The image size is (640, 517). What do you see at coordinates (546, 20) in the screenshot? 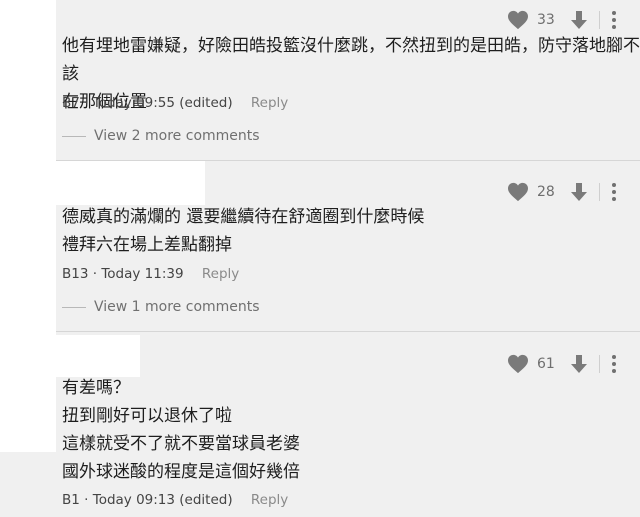
I see `like-count: 33` at bounding box center [546, 20].